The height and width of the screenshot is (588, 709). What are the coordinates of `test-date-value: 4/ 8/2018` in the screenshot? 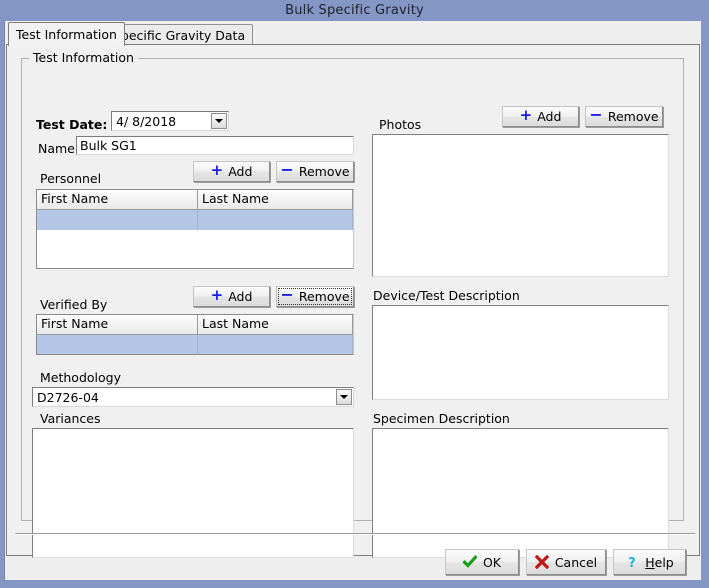 It's located at (146, 121).